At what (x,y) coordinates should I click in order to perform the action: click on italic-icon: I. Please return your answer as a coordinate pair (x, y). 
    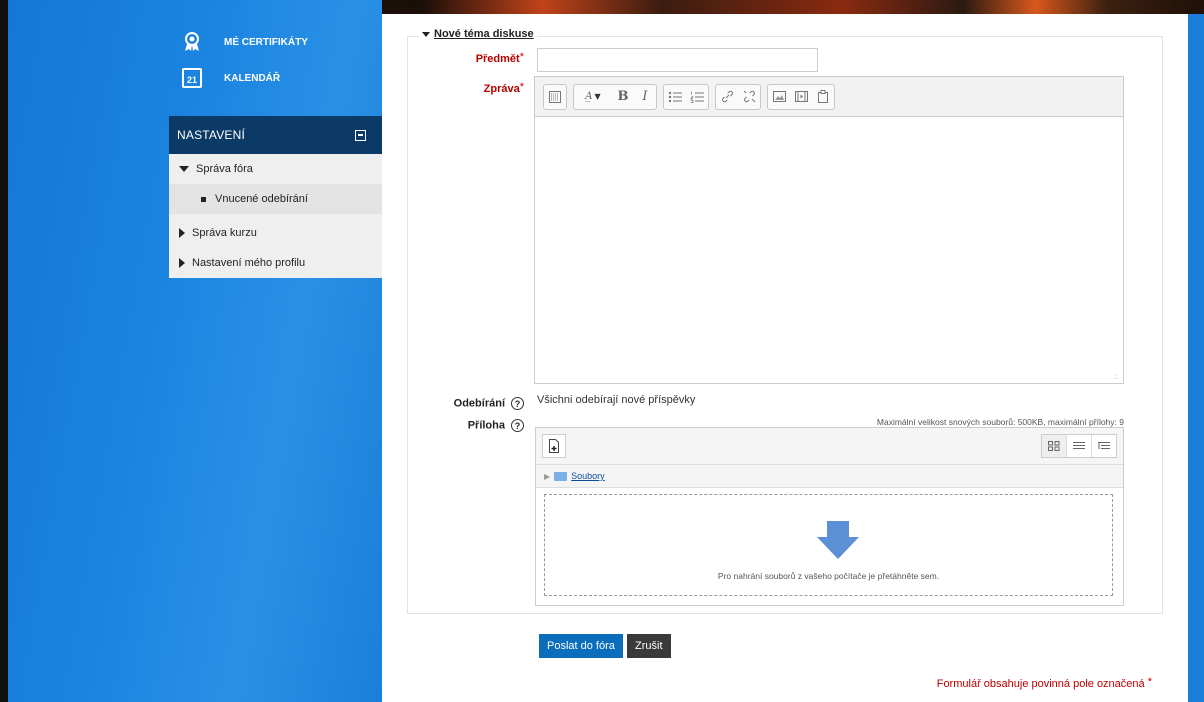
    Looking at the image, I should click on (645, 97).